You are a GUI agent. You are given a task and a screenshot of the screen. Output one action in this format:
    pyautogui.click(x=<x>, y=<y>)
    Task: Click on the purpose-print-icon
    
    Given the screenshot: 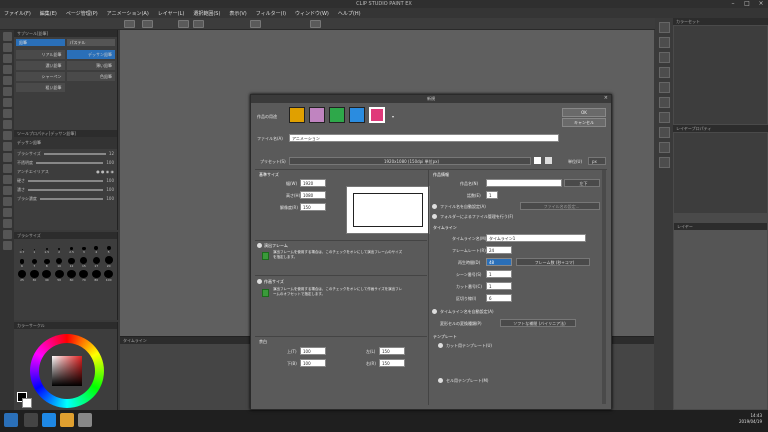 What is the action you would take?
    pyautogui.click(x=357, y=115)
    